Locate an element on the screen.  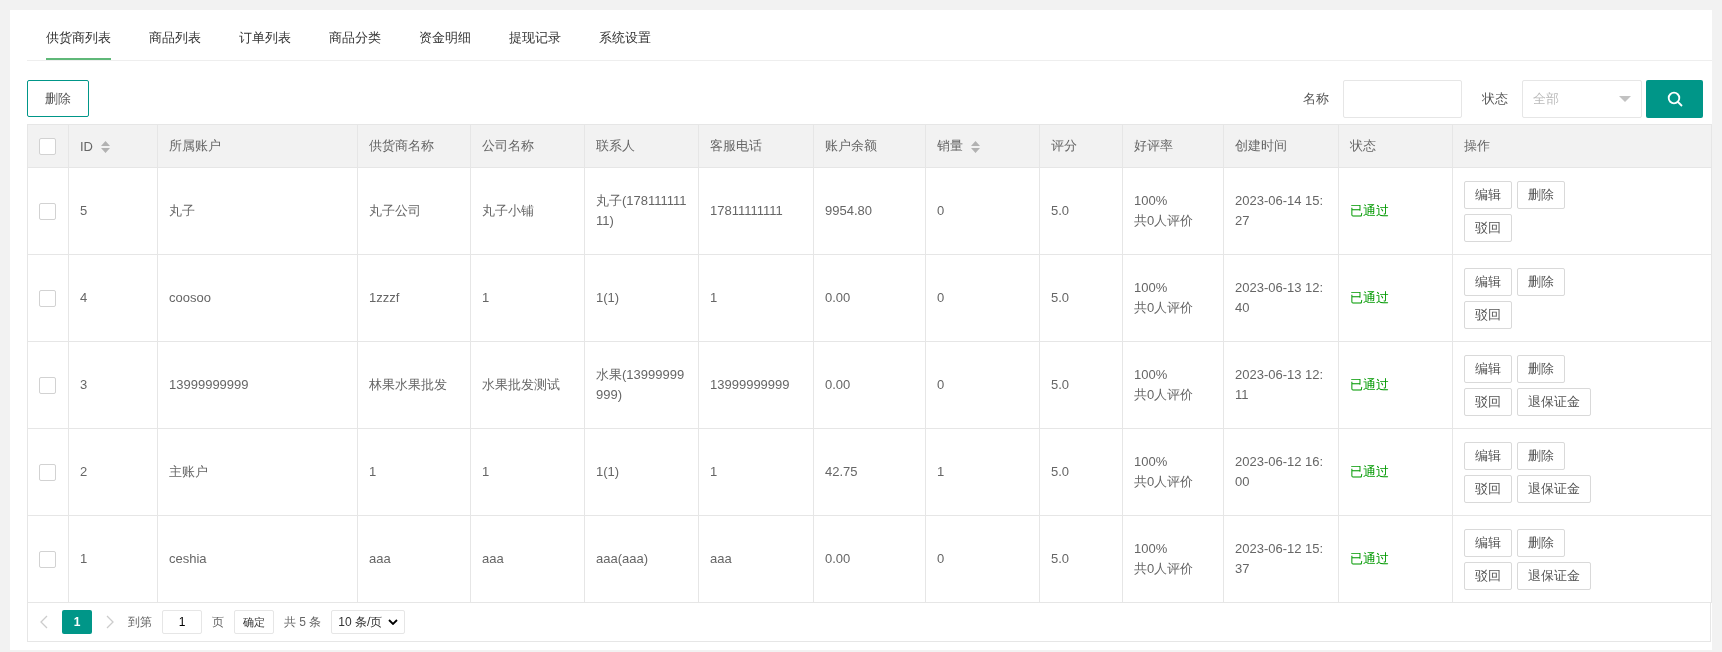
page-size-select: 10 条/页 is located at coordinates (368, 622).